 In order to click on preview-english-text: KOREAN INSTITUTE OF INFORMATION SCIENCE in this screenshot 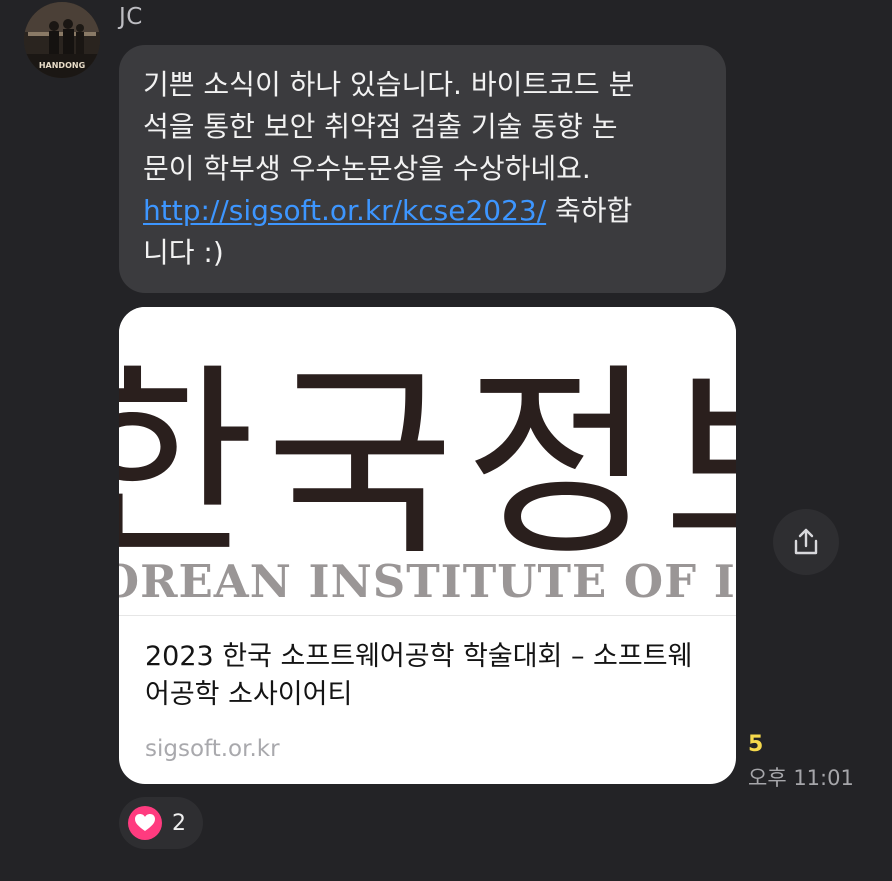, I will do `click(427, 581)`.